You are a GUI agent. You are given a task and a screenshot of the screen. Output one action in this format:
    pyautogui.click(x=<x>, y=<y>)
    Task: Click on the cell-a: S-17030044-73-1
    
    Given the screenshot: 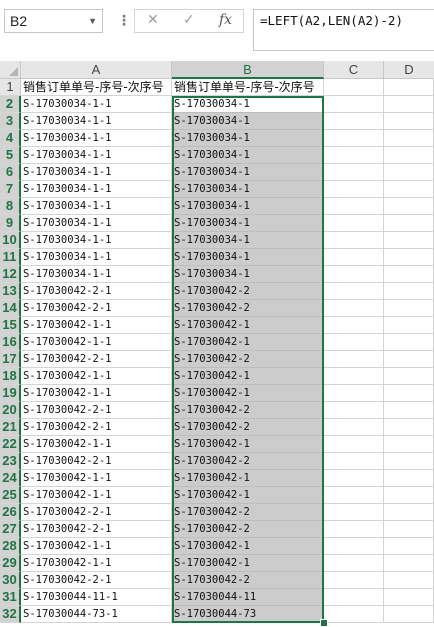 What is the action you would take?
    pyautogui.click(x=96, y=614)
    